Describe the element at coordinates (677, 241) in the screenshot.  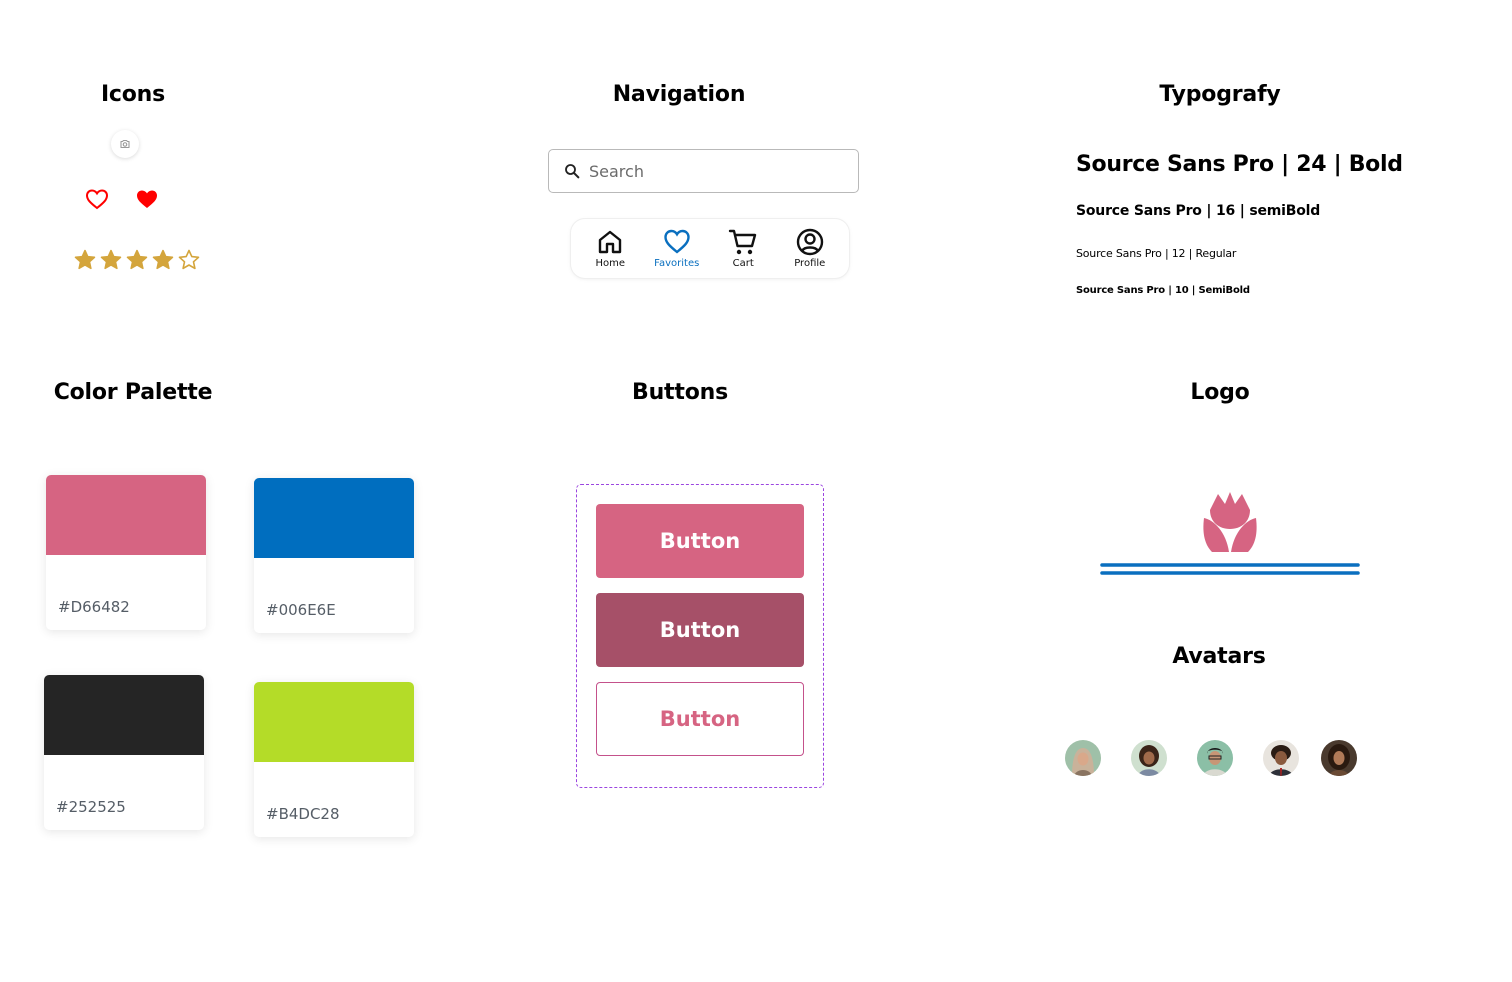
I see `heart-icon` at that location.